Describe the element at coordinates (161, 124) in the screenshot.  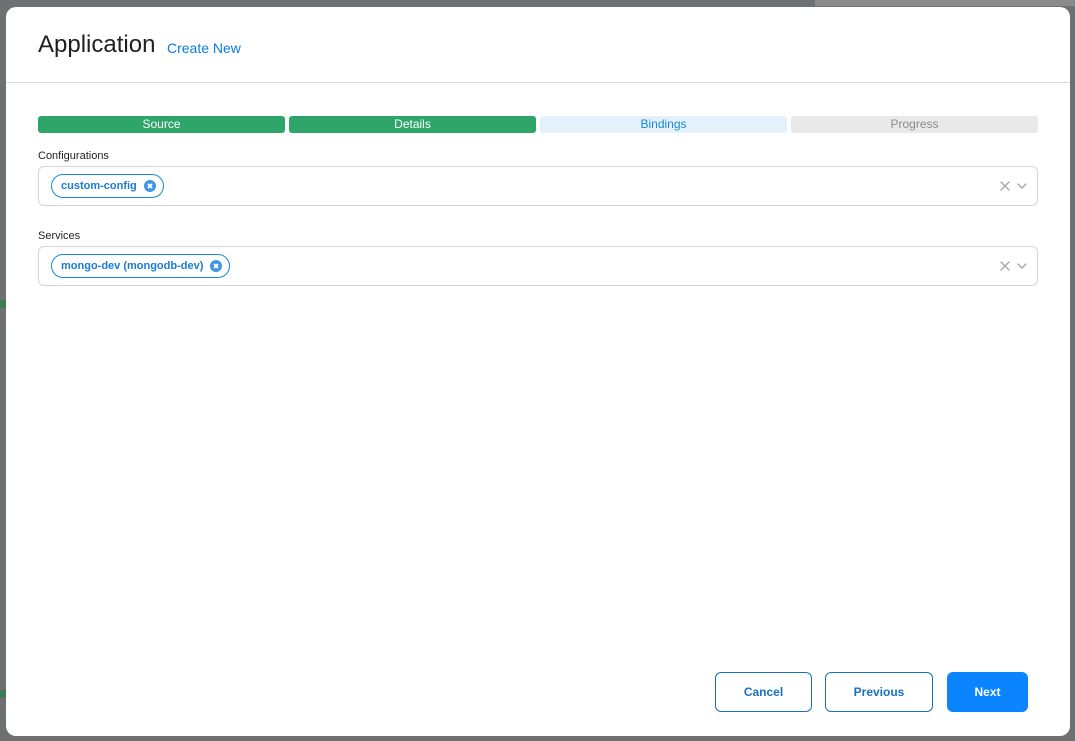
I see `step-source: Source` at that location.